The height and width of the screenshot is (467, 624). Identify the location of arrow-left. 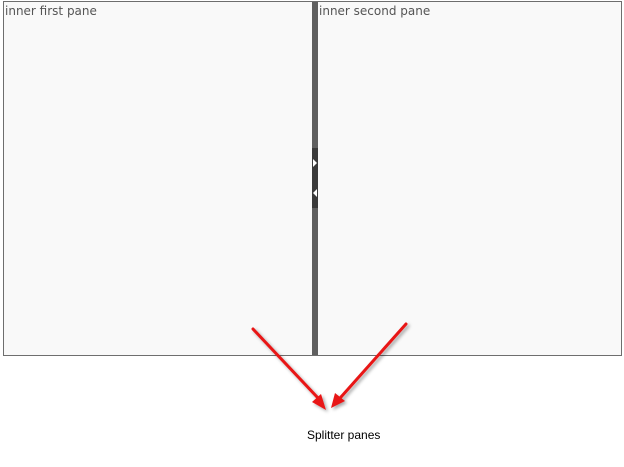
(288, 368).